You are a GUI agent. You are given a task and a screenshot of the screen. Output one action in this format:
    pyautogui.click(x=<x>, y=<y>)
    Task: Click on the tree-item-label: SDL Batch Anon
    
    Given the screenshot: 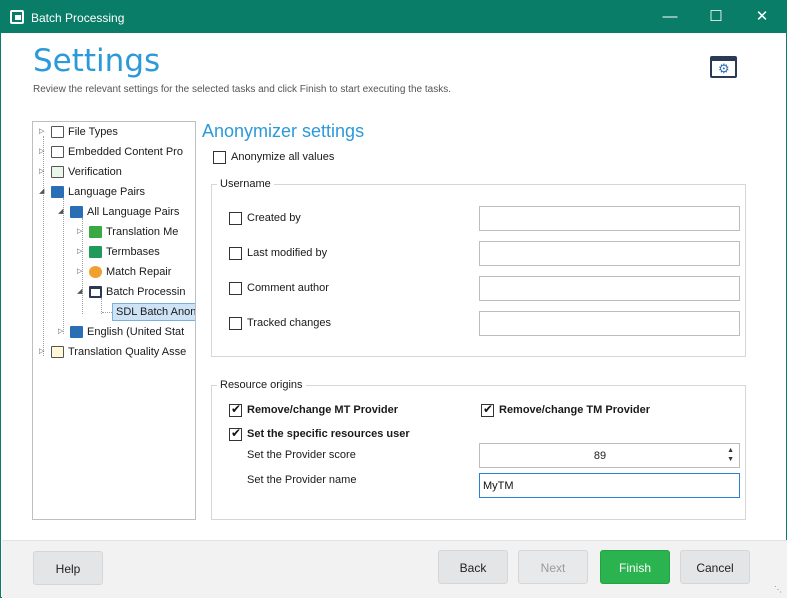 What is the action you would take?
    pyautogui.click(x=153, y=312)
    